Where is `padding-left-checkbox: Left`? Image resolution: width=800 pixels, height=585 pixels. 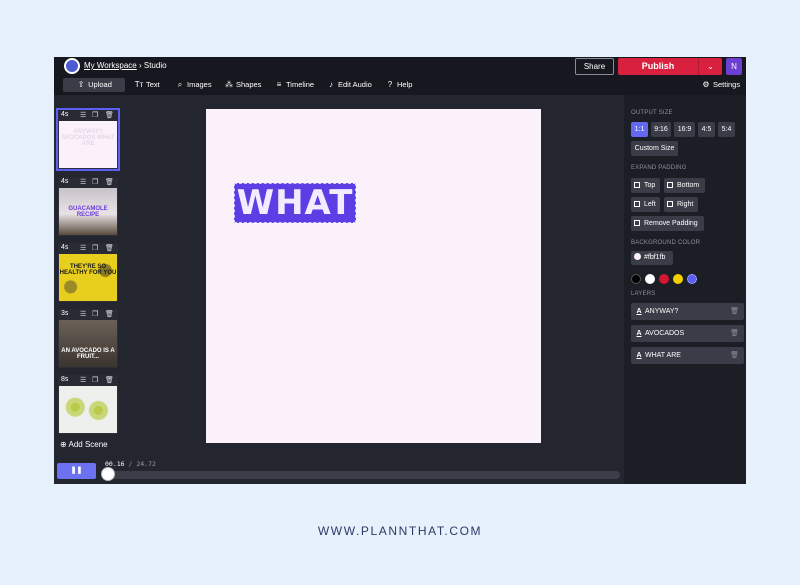
padding-left-checkbox: Left is located at coordinates (645, 204).